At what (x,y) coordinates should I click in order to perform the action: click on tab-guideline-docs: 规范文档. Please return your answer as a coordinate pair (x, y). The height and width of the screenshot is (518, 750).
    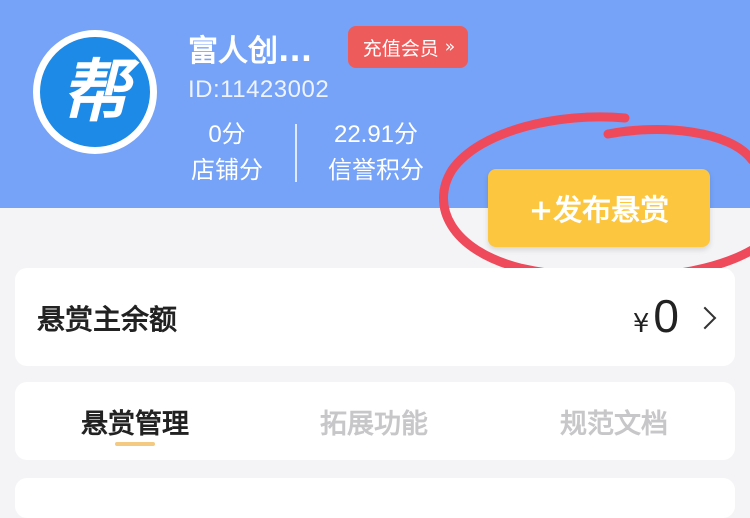
    Looking at the image, I should click on (614, 421).